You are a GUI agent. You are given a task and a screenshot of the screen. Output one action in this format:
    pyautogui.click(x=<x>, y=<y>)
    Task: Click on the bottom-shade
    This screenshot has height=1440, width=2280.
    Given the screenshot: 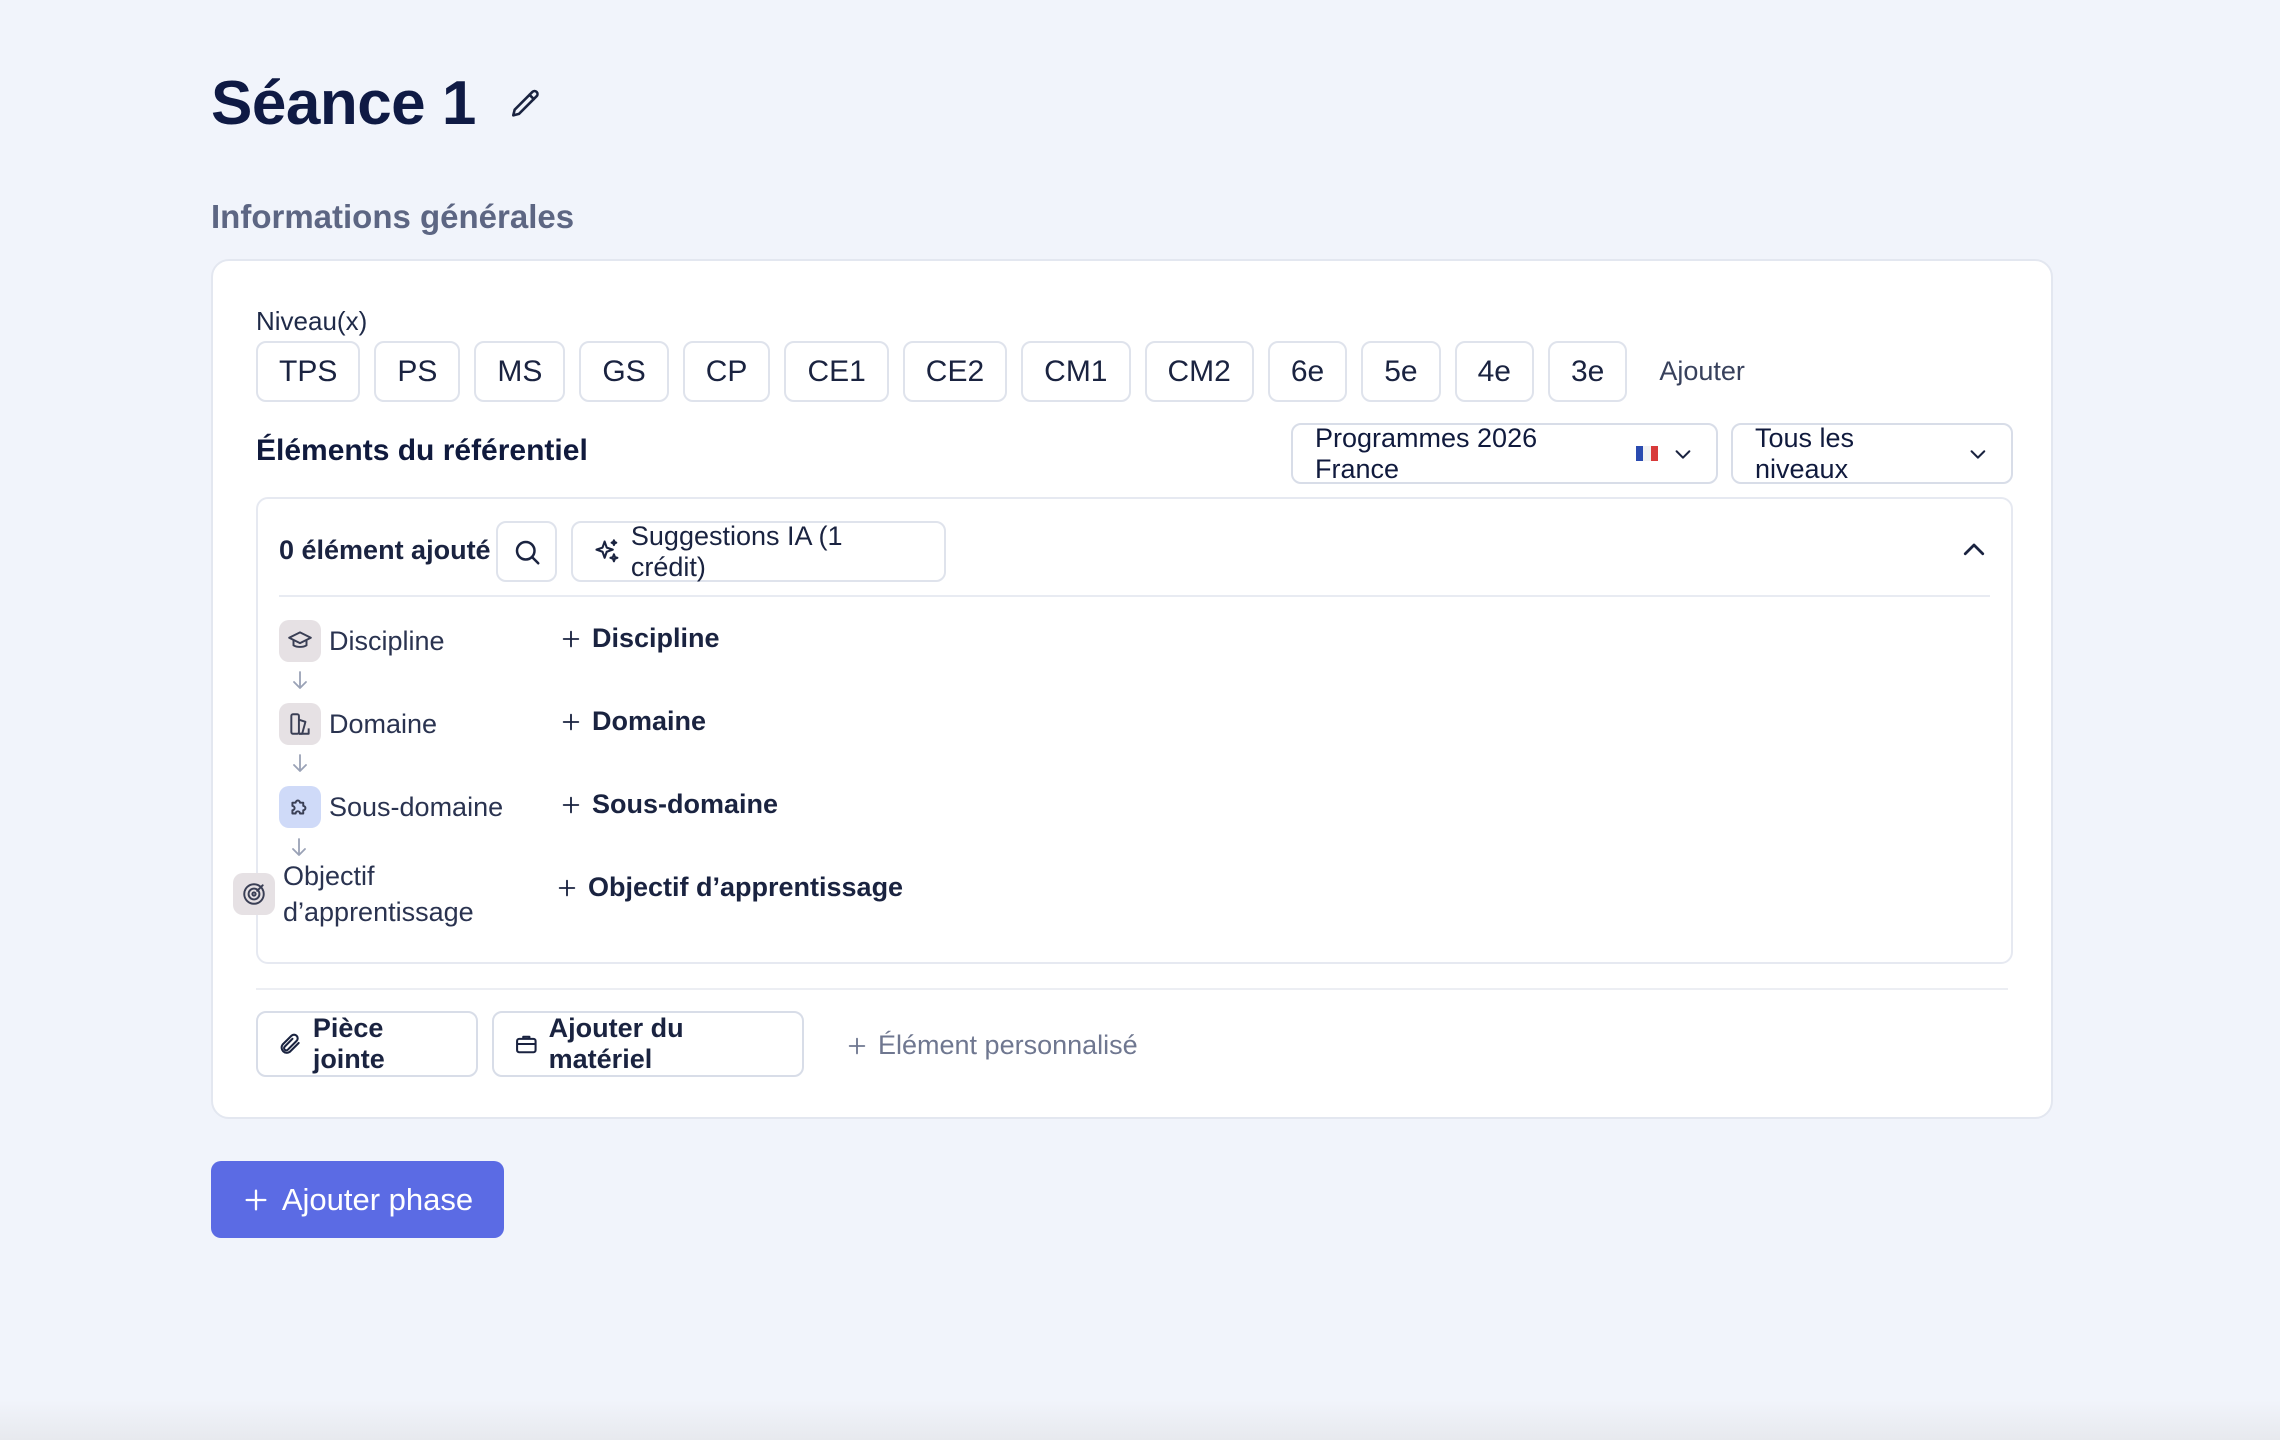 What is the action you would take?
    pyautogui.click(x=1140, y=1420)
    